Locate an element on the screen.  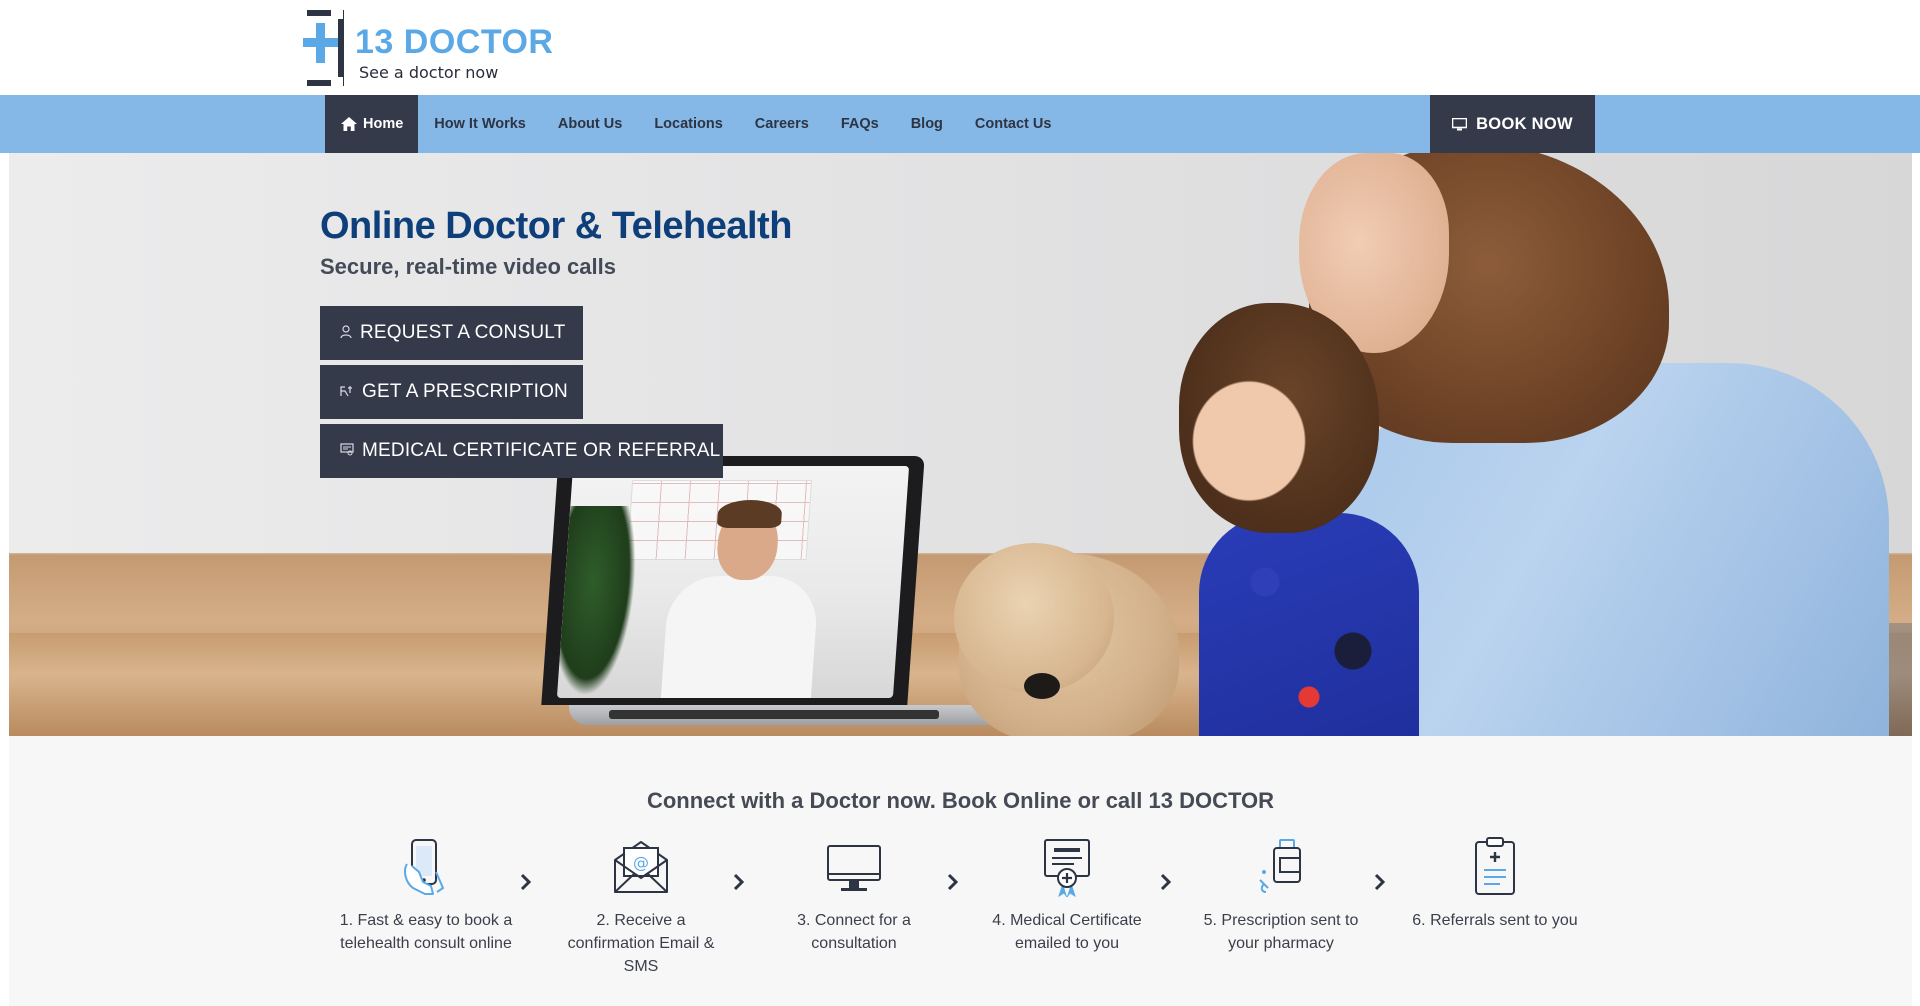
nav-item-label: Careers is located at coordinates (781, 124).